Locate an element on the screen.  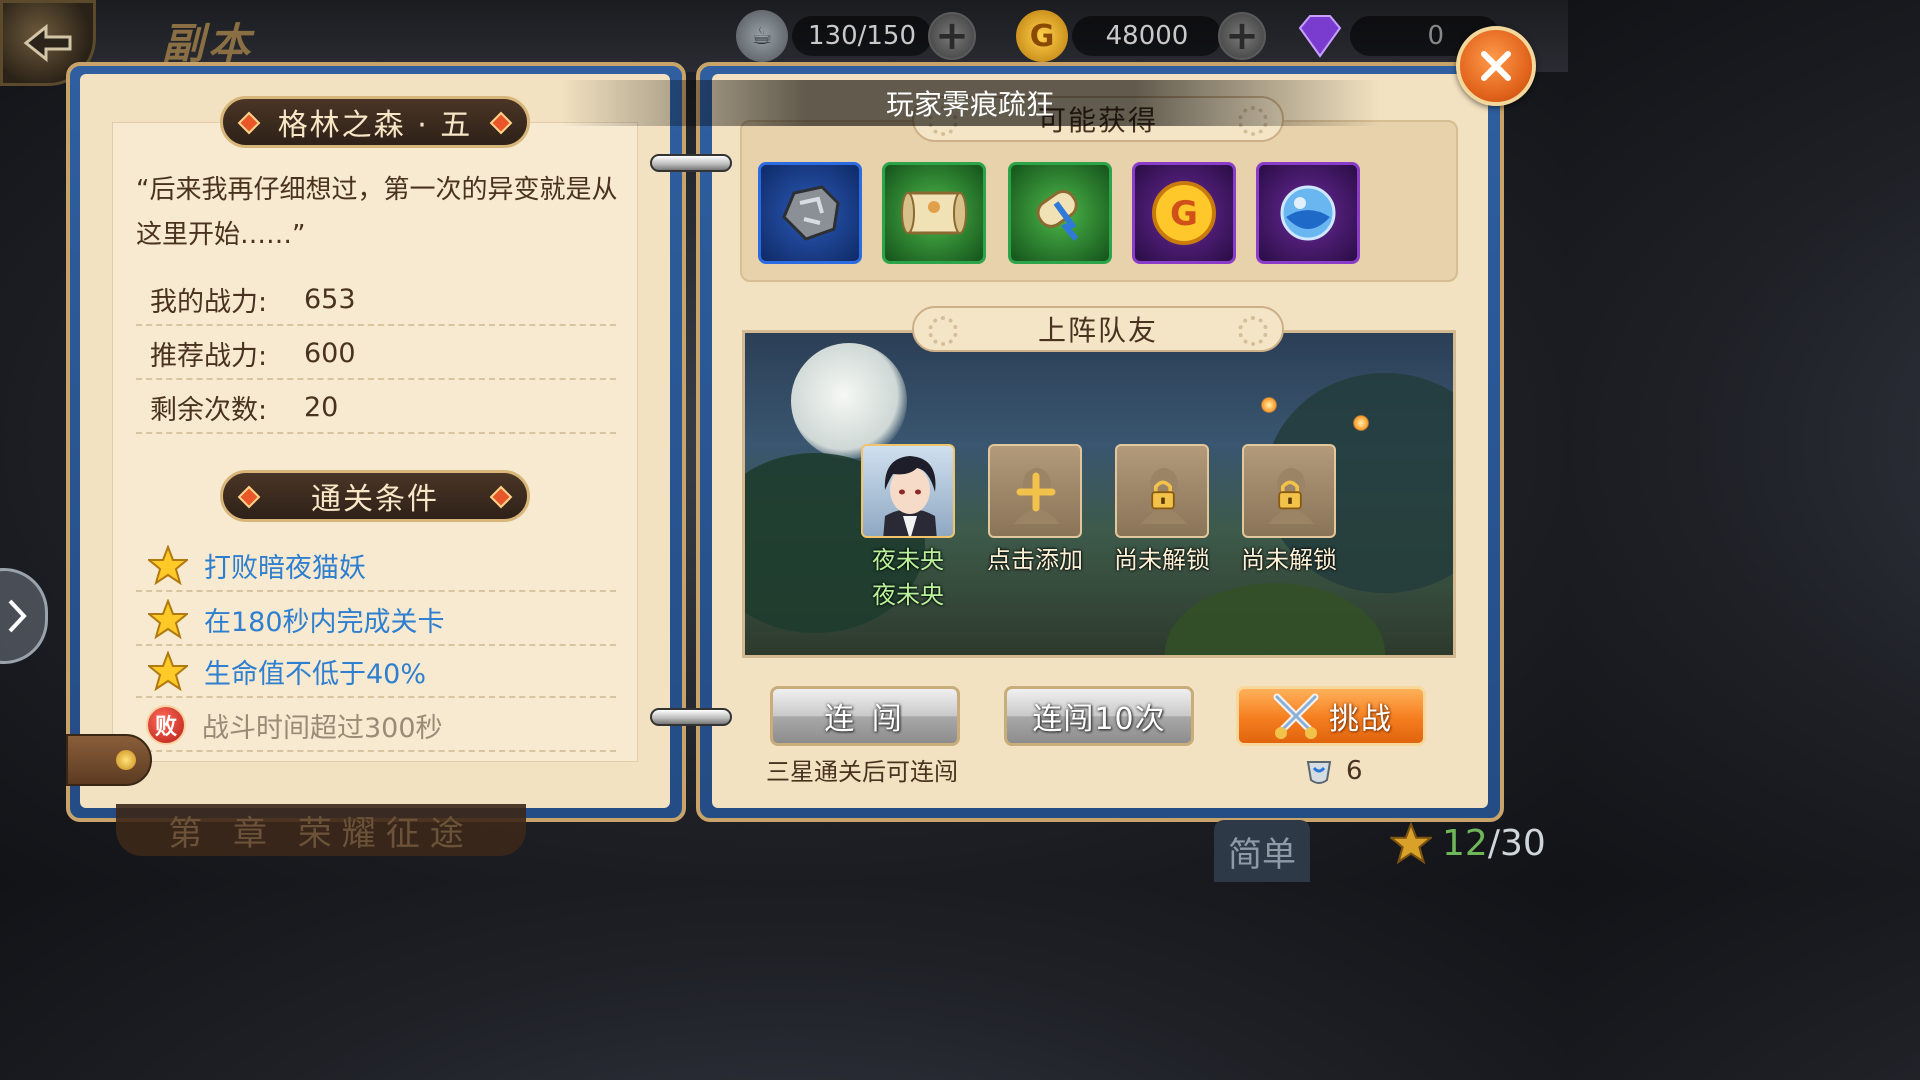
ore-stone-icon is located at coordinates (811, 213).